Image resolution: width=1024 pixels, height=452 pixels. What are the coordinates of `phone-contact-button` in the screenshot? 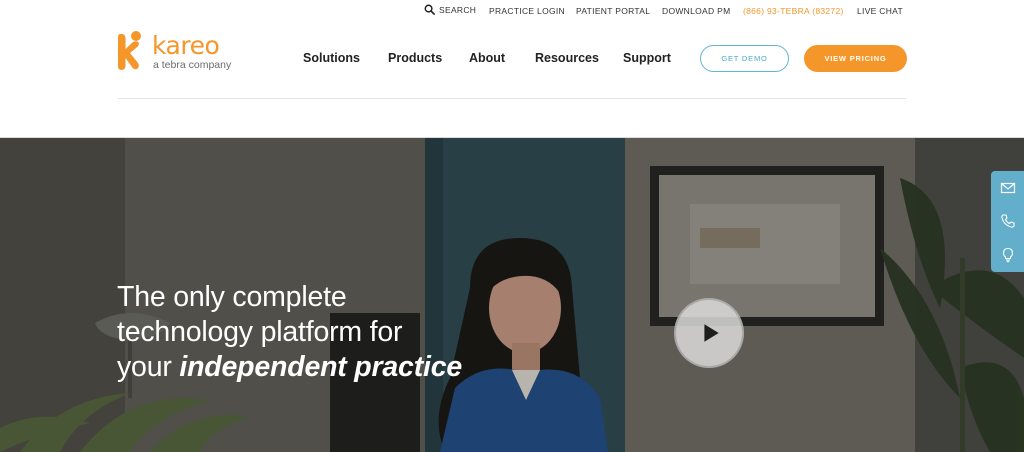 It's located at (1007, 220).